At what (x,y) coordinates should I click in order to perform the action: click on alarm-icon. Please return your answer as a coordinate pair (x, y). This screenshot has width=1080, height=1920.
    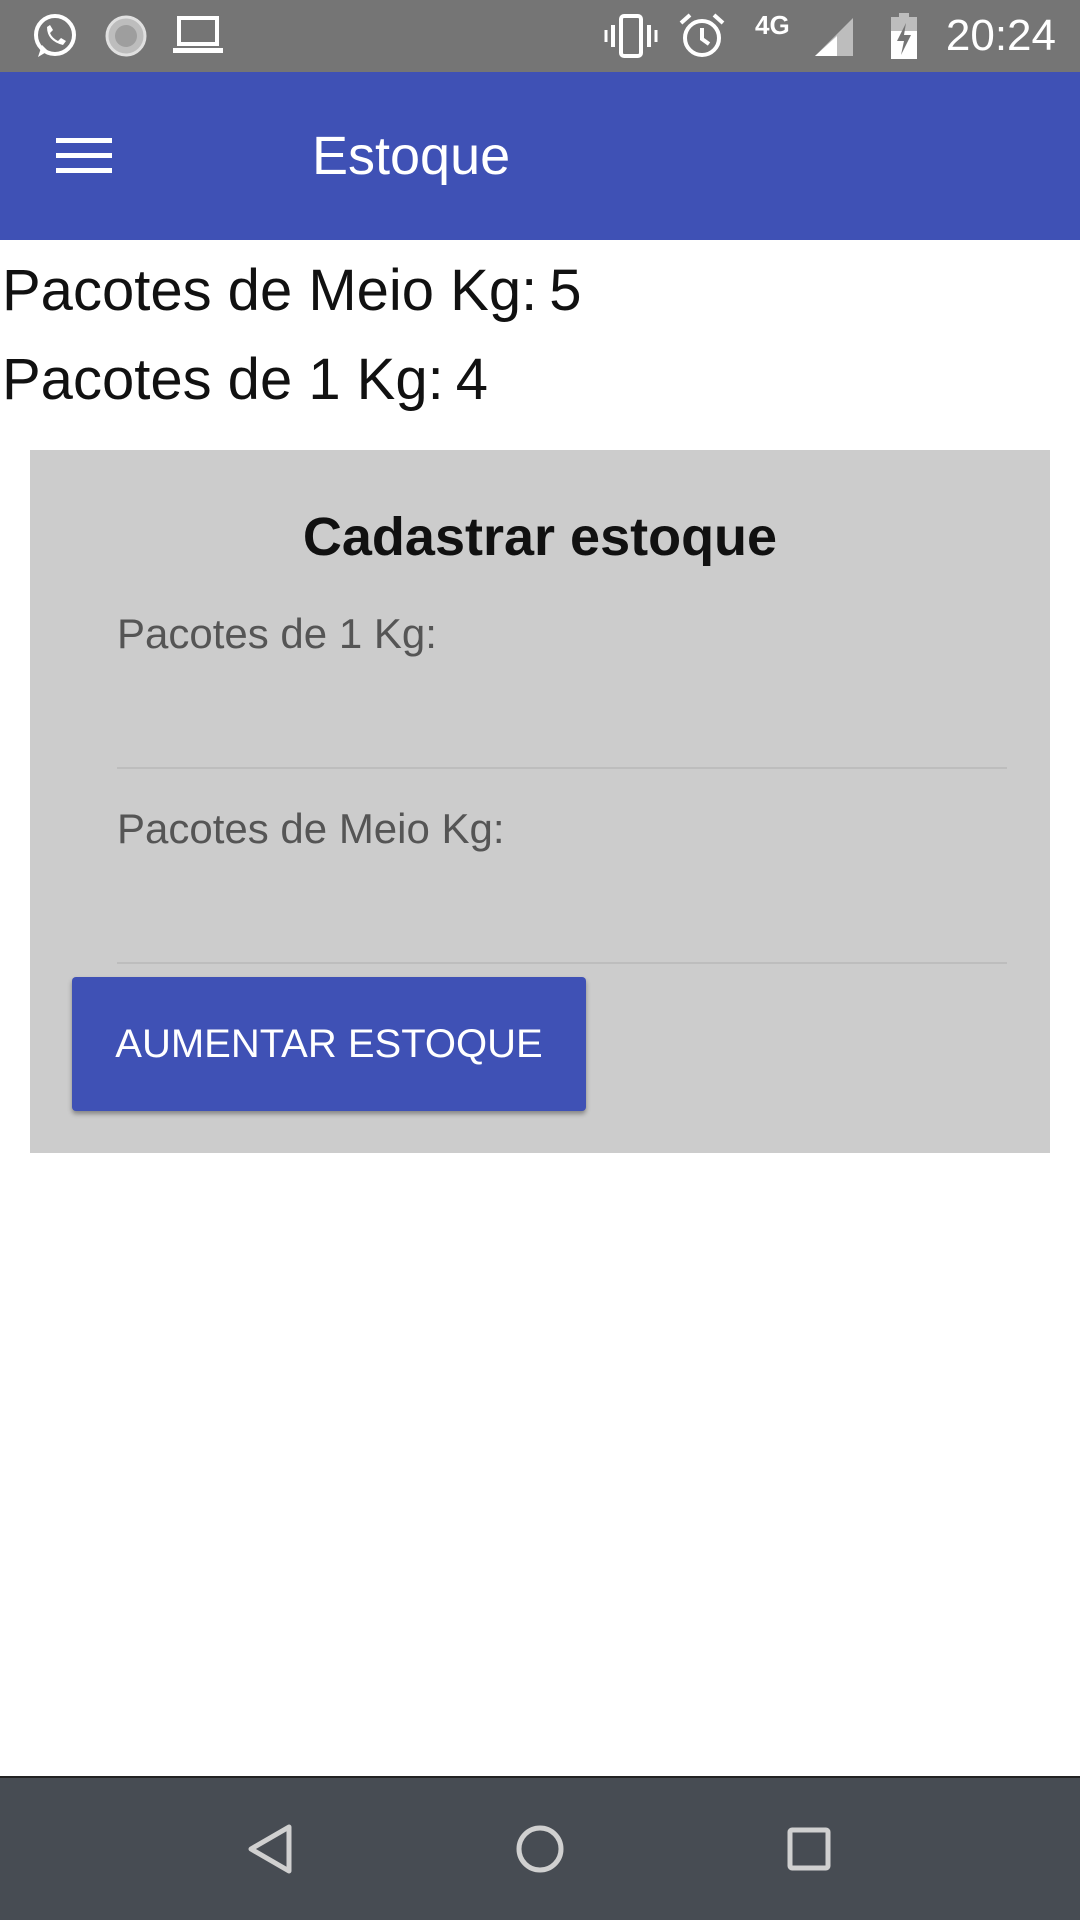
    Looking at the image, I should click on (702, 36).